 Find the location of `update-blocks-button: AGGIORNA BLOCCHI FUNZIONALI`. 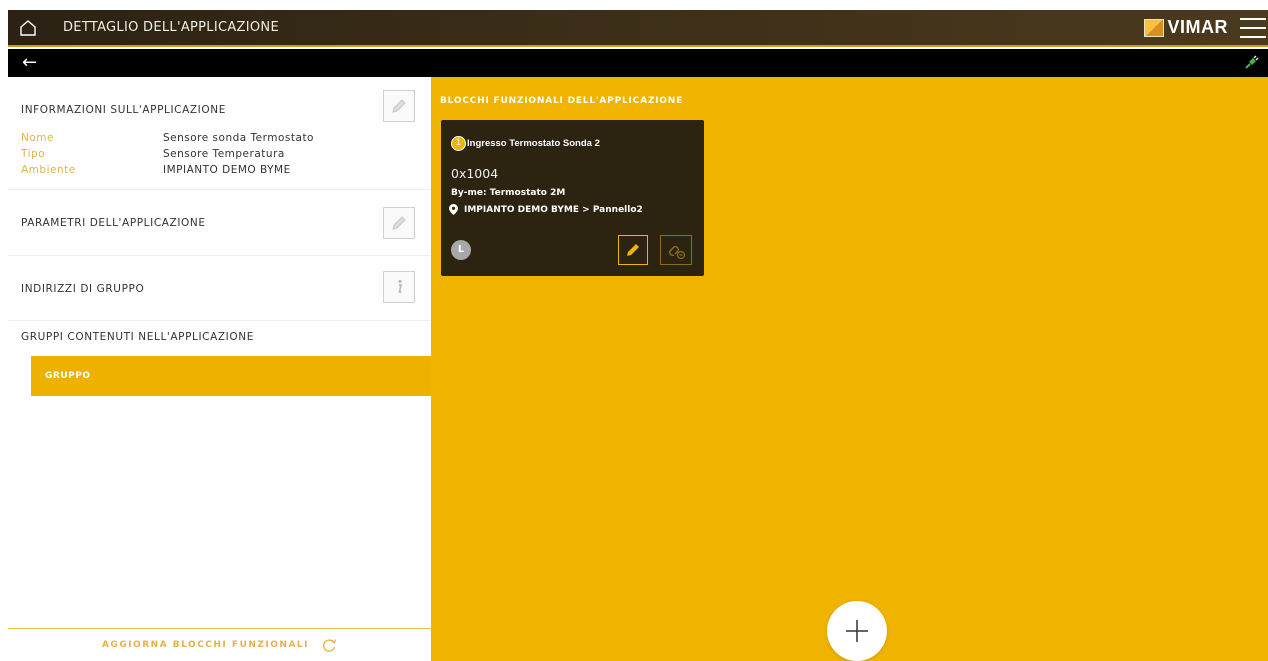

update-blocks-button: AGGIORNA BLOCCHI FUNZIONALI is located at coordinates (219, 644).